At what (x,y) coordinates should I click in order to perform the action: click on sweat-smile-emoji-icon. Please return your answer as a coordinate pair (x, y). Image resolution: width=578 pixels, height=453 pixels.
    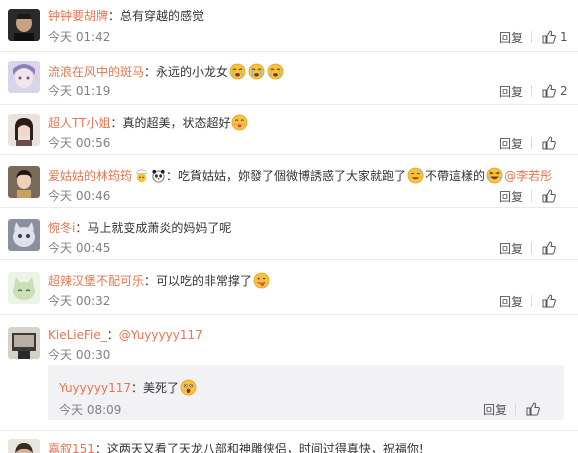
    Looking at the image, I should click on (415, 175).